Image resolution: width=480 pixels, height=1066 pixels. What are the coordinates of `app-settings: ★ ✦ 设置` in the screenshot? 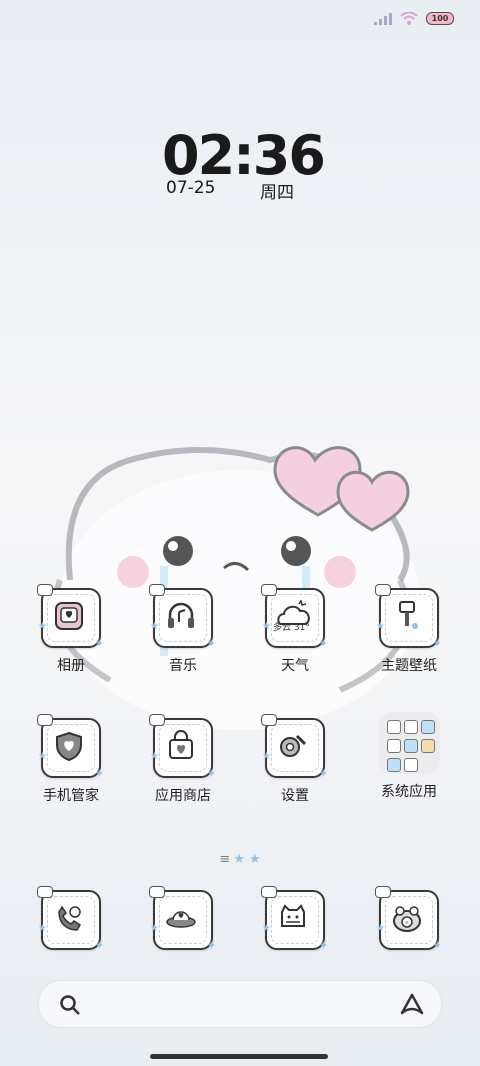 It's located at (295, 759).